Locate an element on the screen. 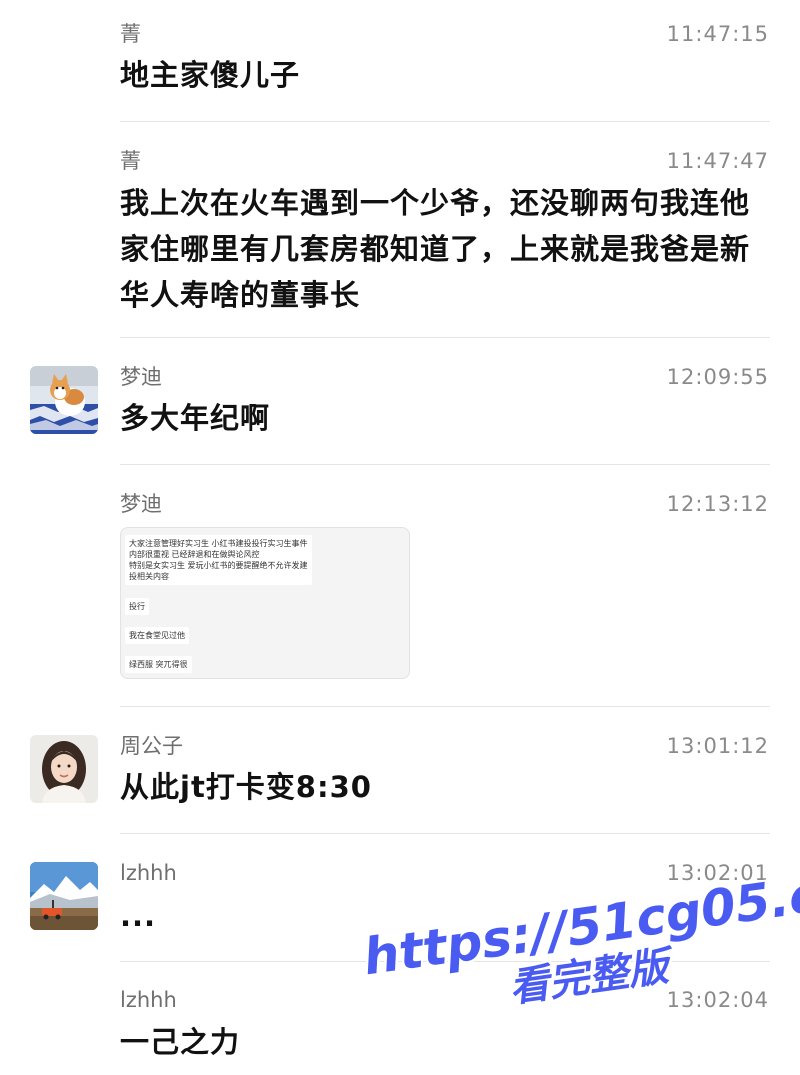  timestamp: 13:01:12 is located at coordinates (717, 746).